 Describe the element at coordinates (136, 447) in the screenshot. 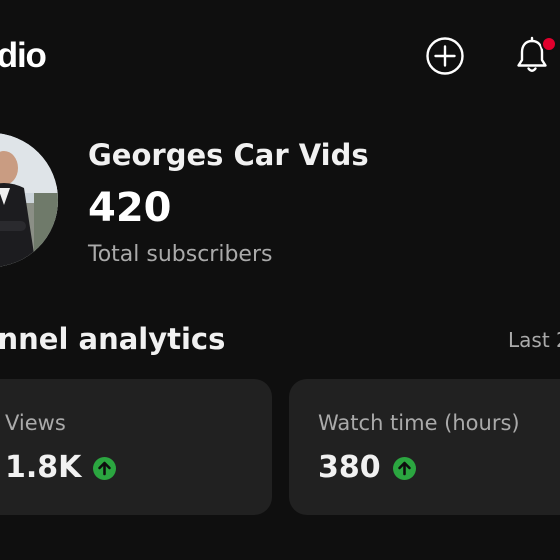

I see `views-card: Views 1.8K` at that location.